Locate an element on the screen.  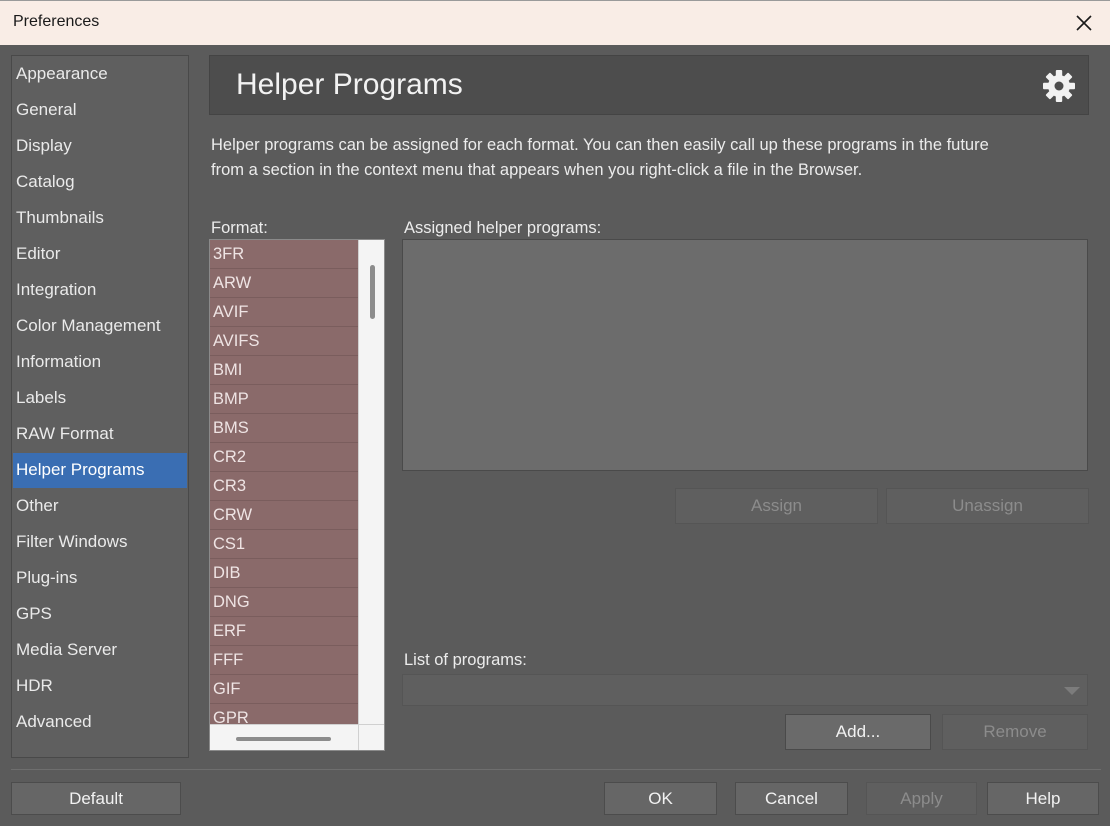
assigned-programs-label: Assigned helper programs: is located at coordinates (503, 228).